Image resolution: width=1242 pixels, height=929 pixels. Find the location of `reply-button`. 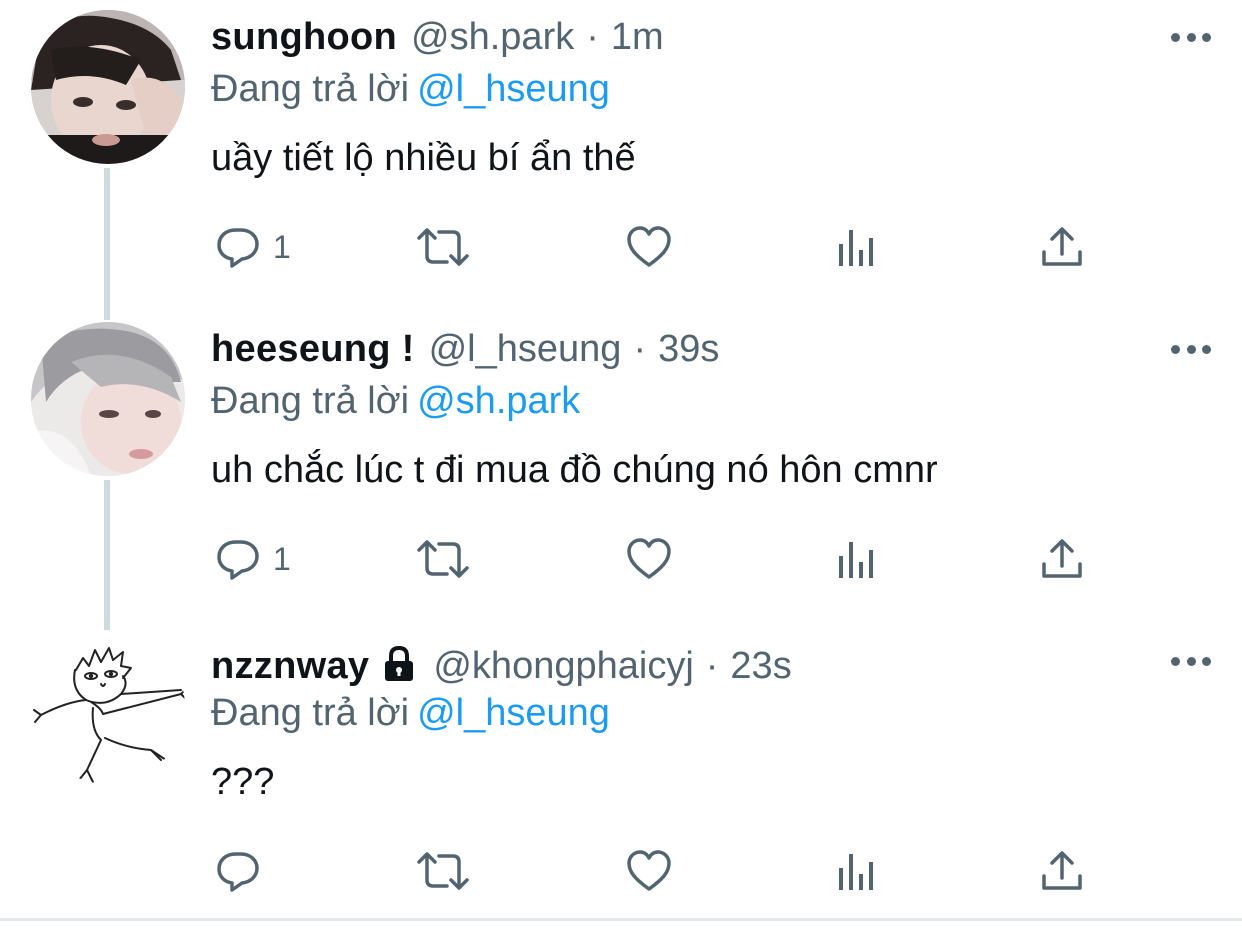

reply-button is located at coordinates (244, 871).